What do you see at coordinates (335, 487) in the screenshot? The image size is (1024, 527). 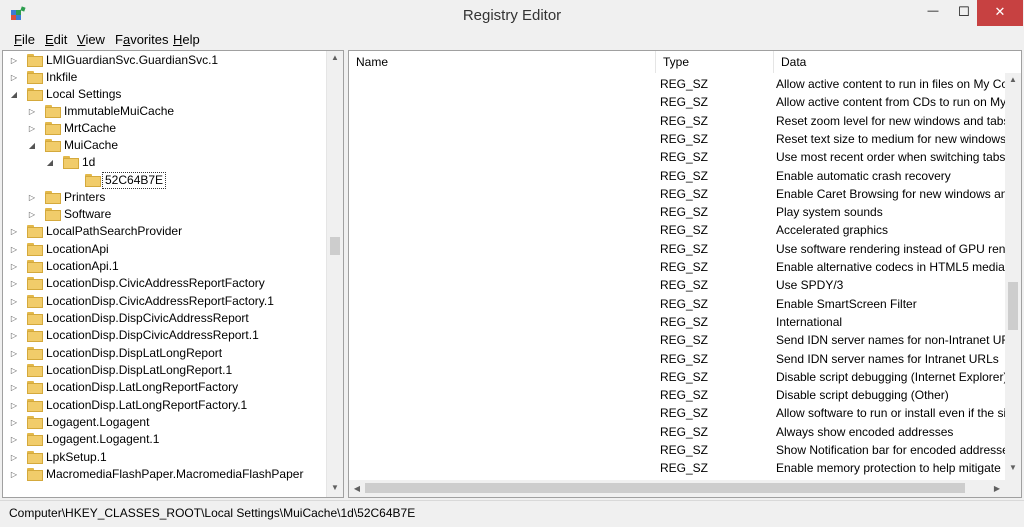 I see `scroll-down-icon: ▼` at bounding box center [335, 487].